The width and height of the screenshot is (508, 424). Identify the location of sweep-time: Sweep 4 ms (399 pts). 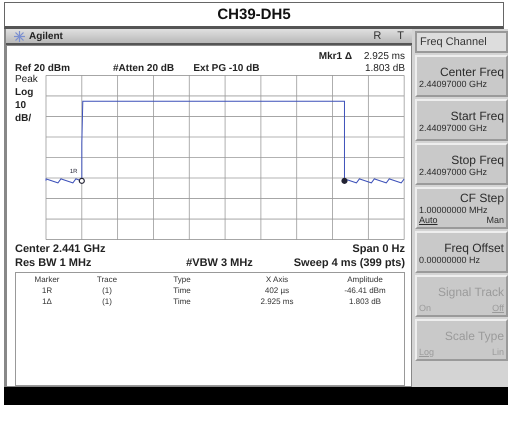
(349, 263).